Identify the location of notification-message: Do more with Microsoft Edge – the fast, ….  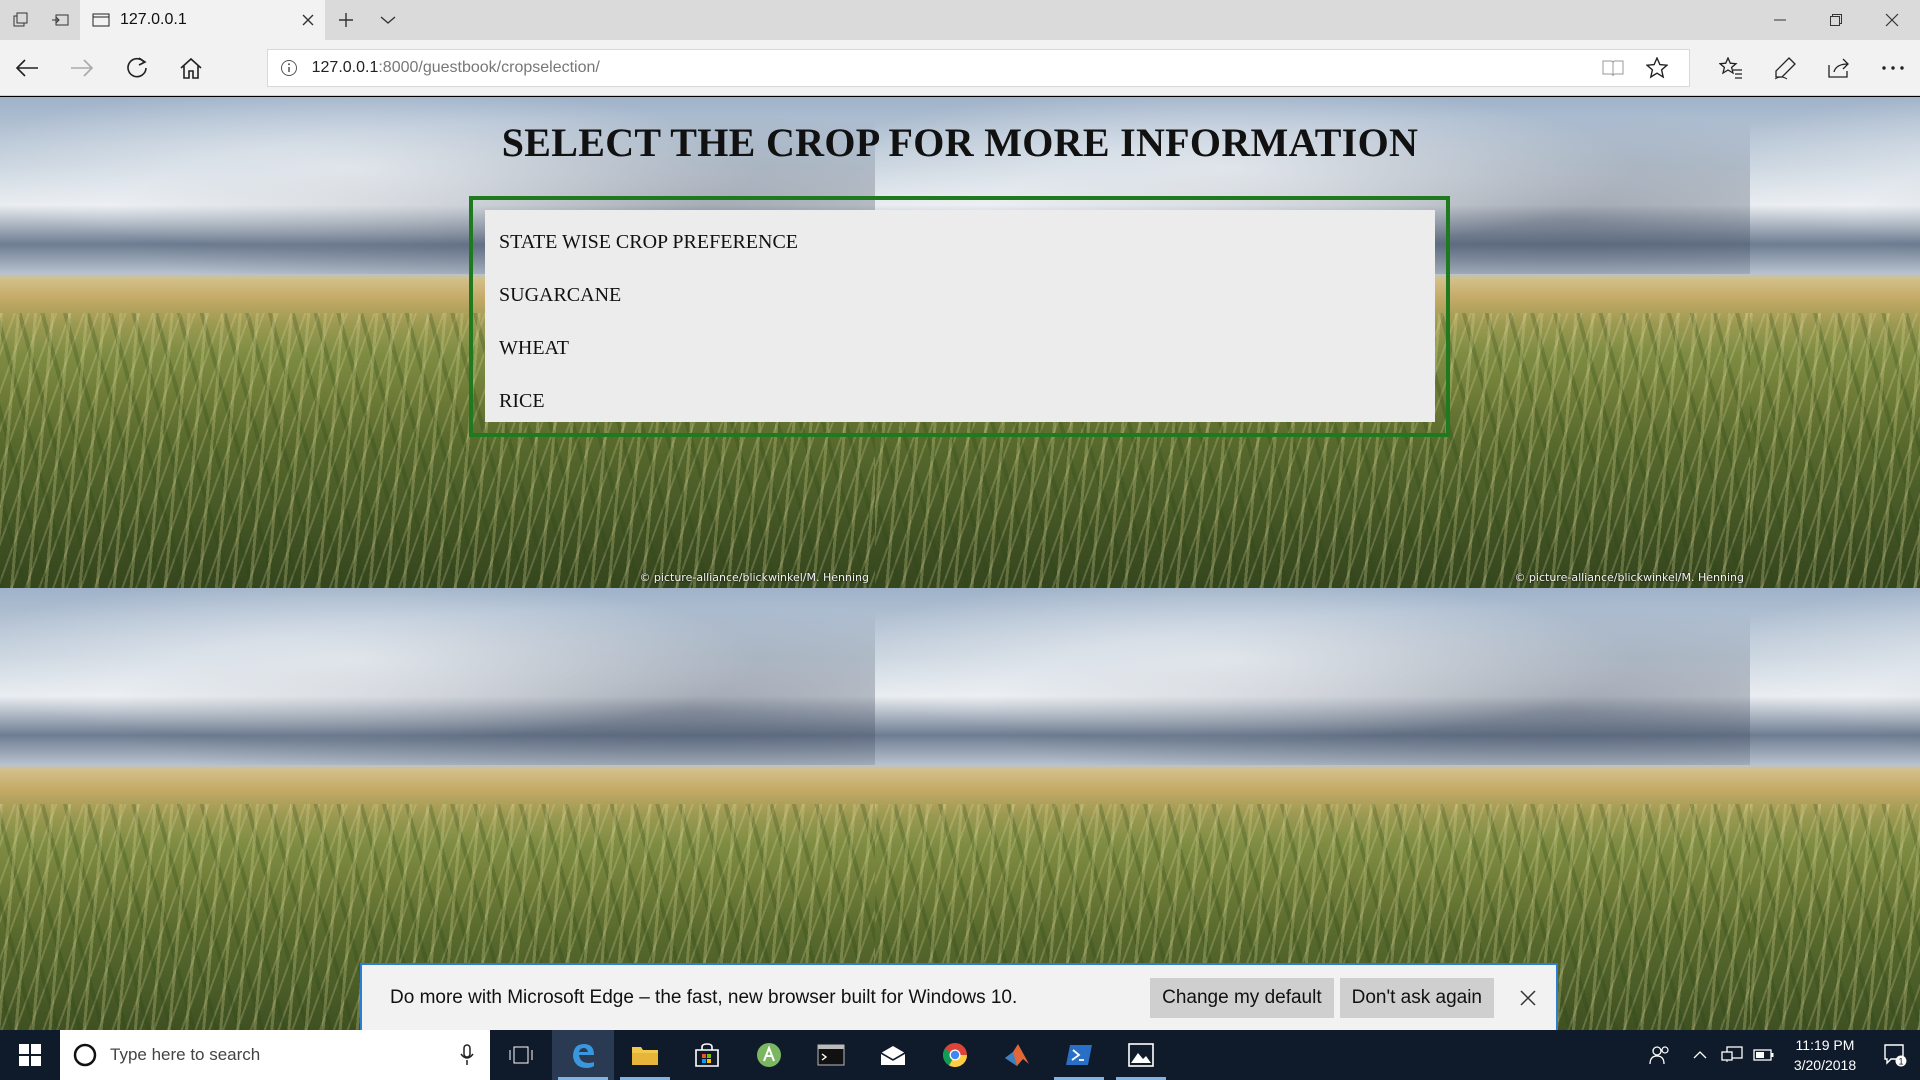
(704, 997).